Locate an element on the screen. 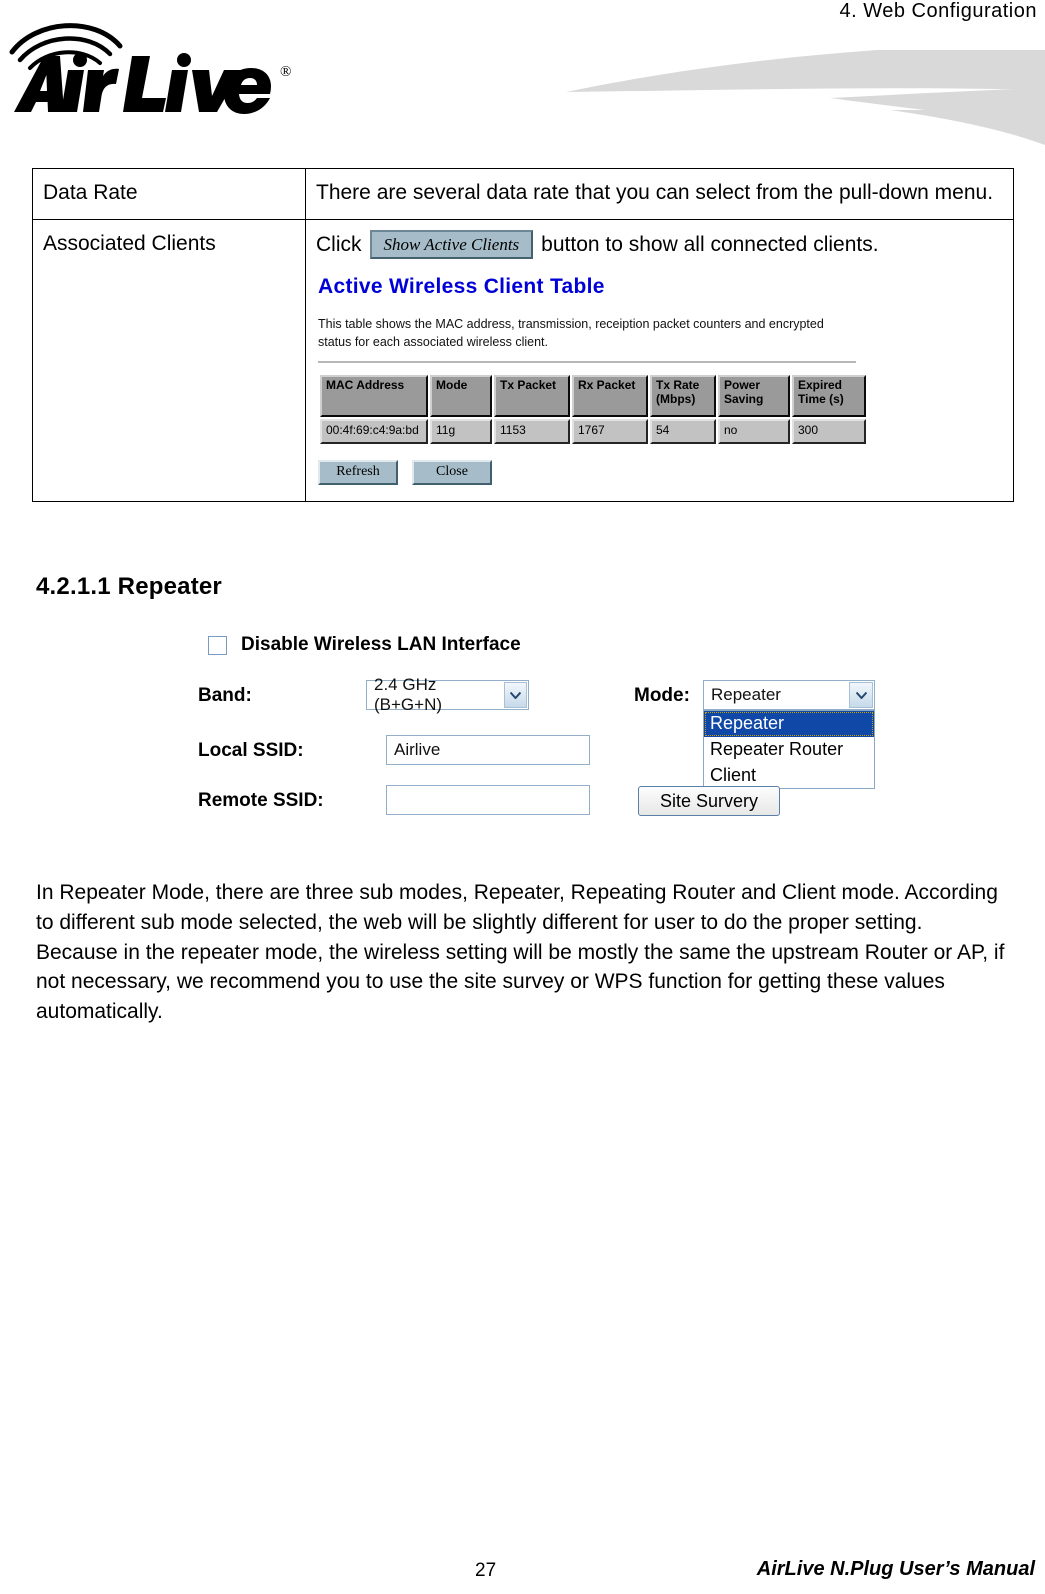  header-swoosh-graphic is located at coordinates (687, 97).